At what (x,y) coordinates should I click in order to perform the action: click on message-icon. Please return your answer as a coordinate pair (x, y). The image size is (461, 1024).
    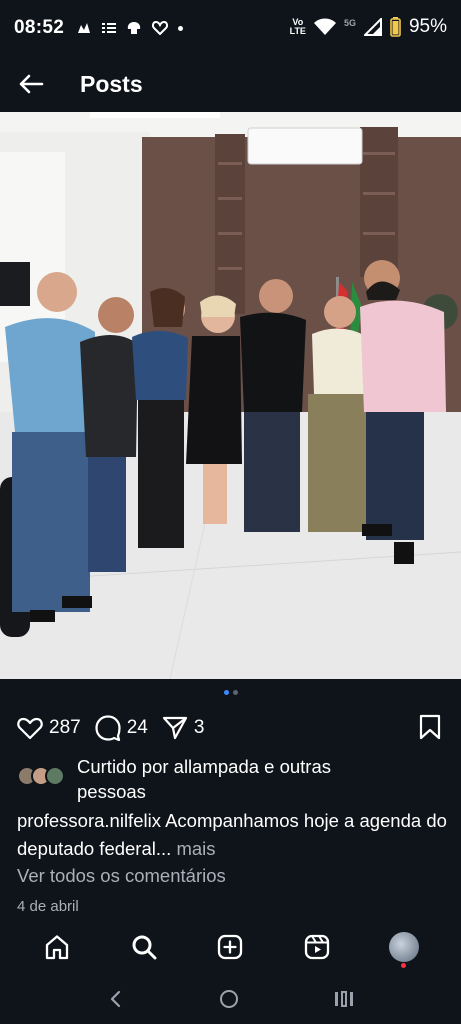
    Looking at the image, I should click on (109, 28).